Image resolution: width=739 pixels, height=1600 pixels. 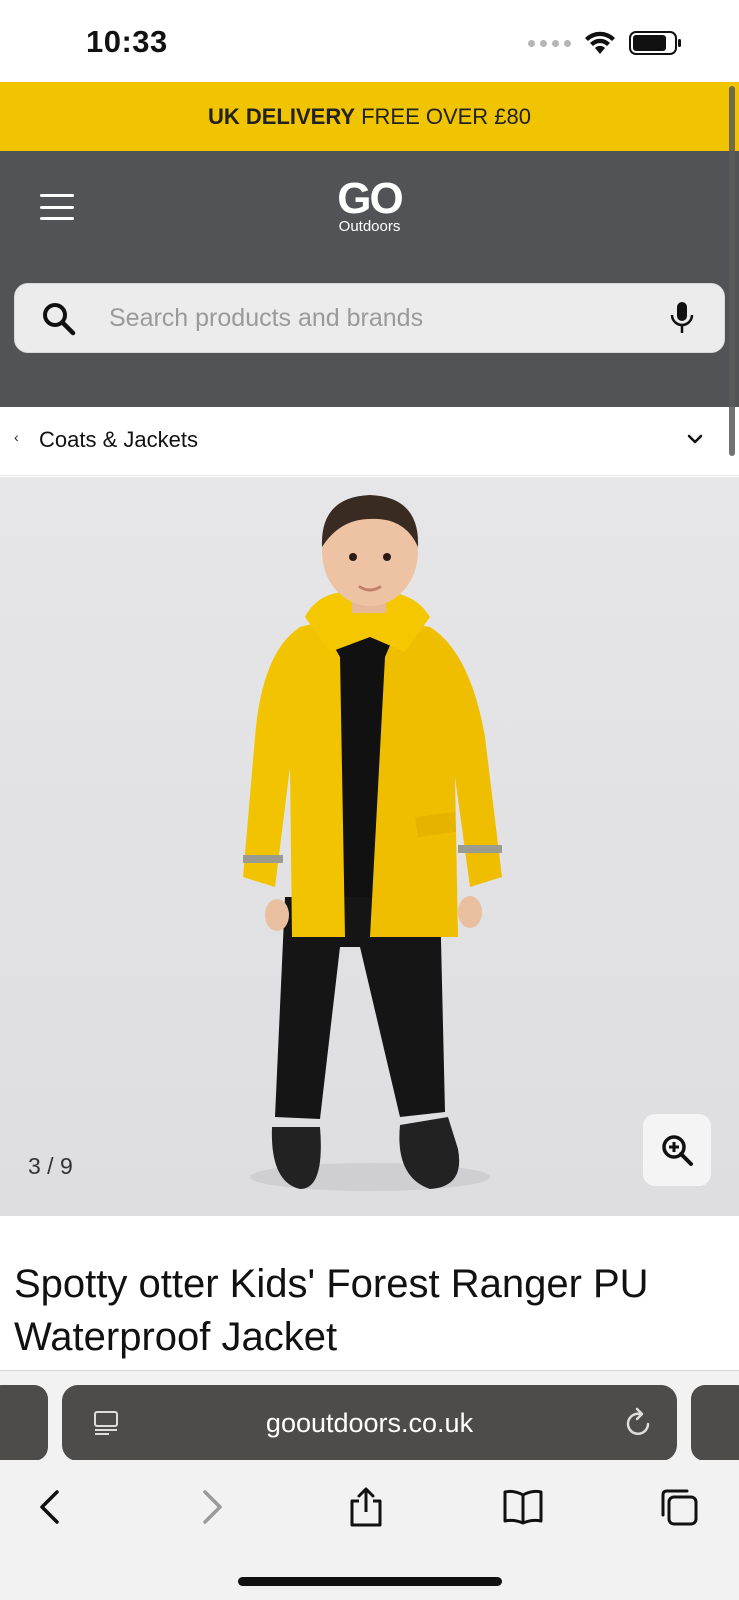 I want to click on microphone-icon, so click(x=682, y=318).